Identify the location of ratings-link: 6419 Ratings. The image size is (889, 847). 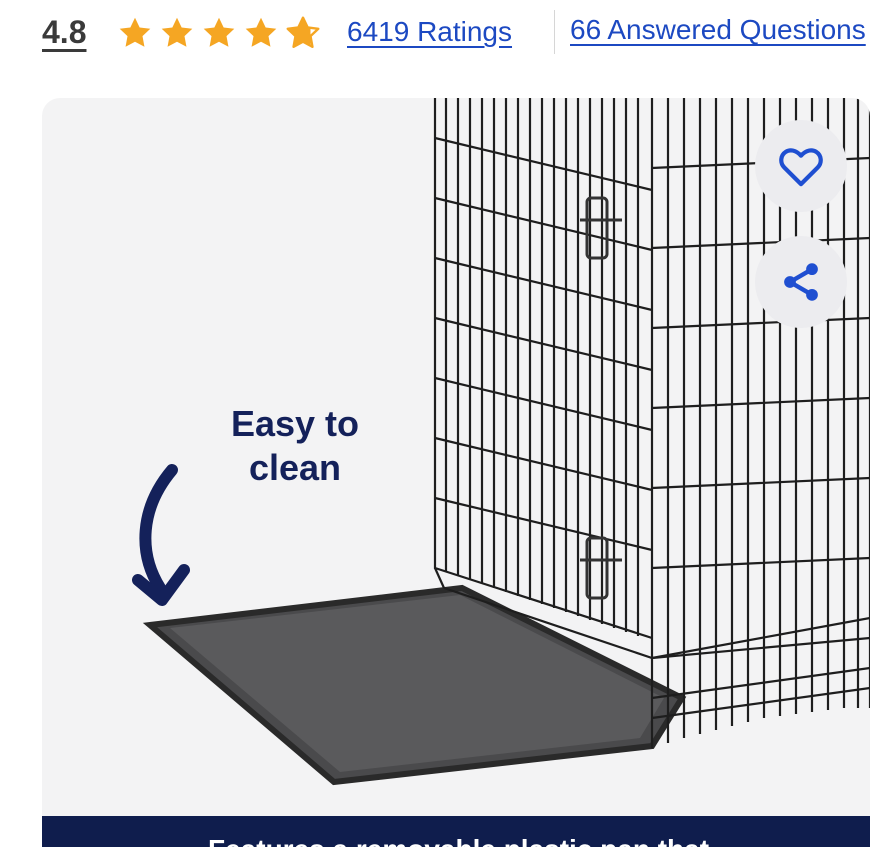
(429, 32).